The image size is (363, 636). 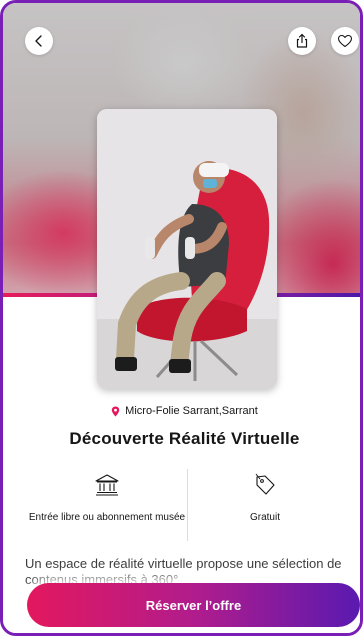 I want to click on venue-location: Micro-Folie Sarrant,Sarrant, so click(x=181, y=411).